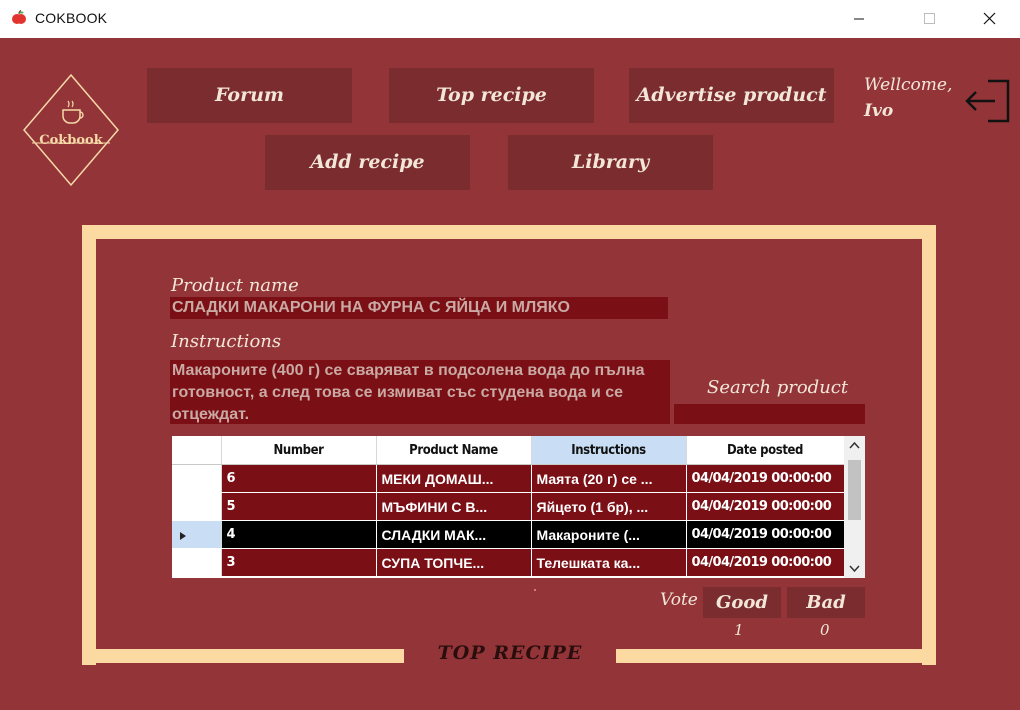 The image size is (1020, 710). What do you see at coordinates (491, 95) in the screenshot?
I see `top-recipe-button: Top recipe` at bounding box center [491, 95].